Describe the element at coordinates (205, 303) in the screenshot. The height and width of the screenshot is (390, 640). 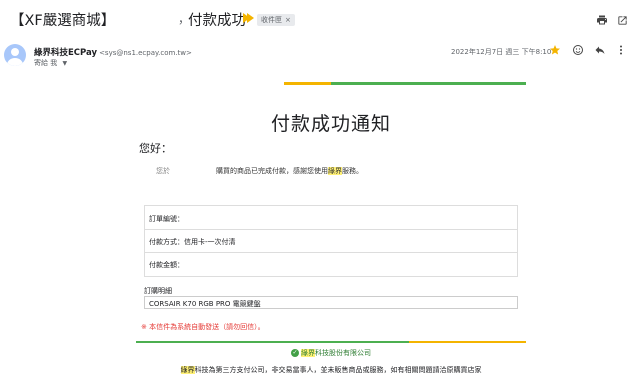
I see `order-detail-text: CORSAIR K70 RGB PRO 電競鍵盤` at that location.